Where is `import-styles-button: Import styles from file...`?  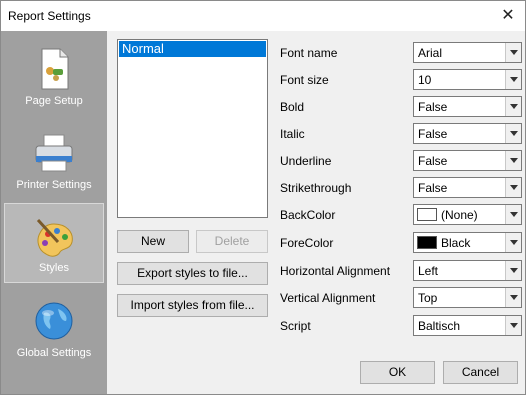
import-styles-button: Import styles from file... is located at coordinates (192, 305).